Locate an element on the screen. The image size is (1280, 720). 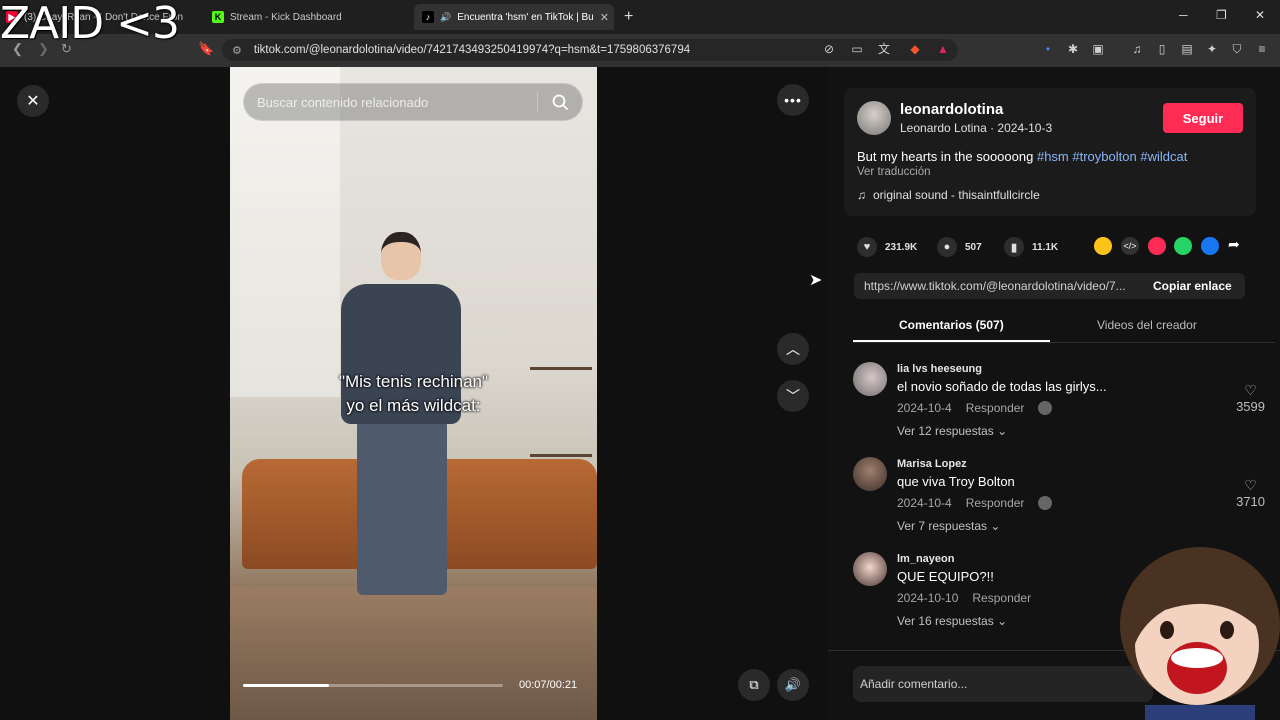
brave-rewards-icon: ▲ is located at coordinates (943, 49).